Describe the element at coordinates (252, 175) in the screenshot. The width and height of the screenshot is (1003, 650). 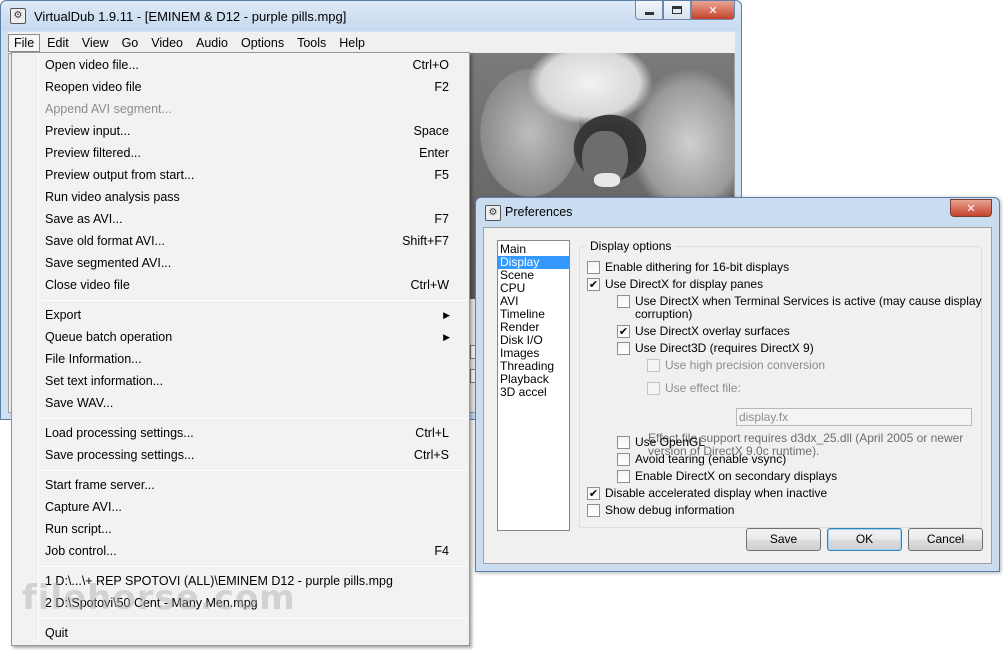
I see `menu-item-preview-output: Preview output from start... F5` at that location.